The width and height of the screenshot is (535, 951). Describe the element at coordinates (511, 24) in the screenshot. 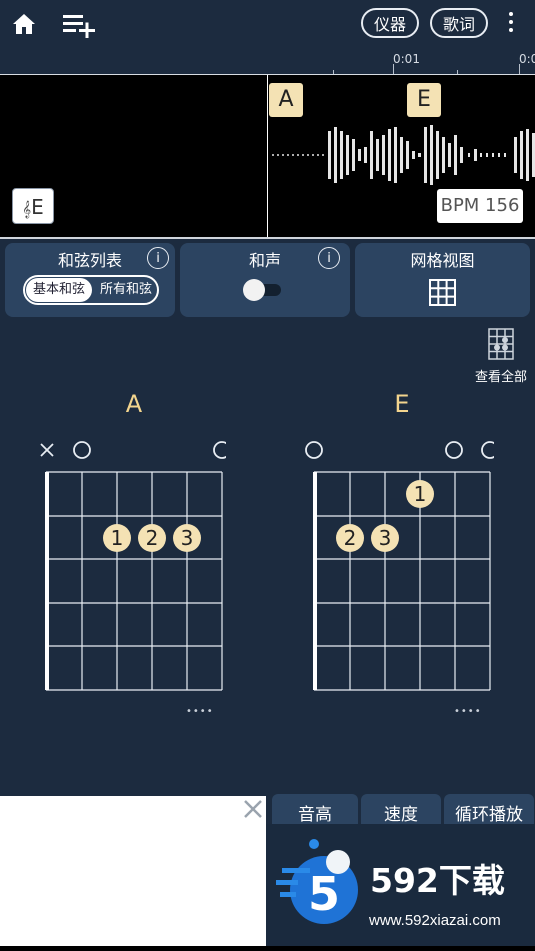

I see `more-options-icon` at that location.